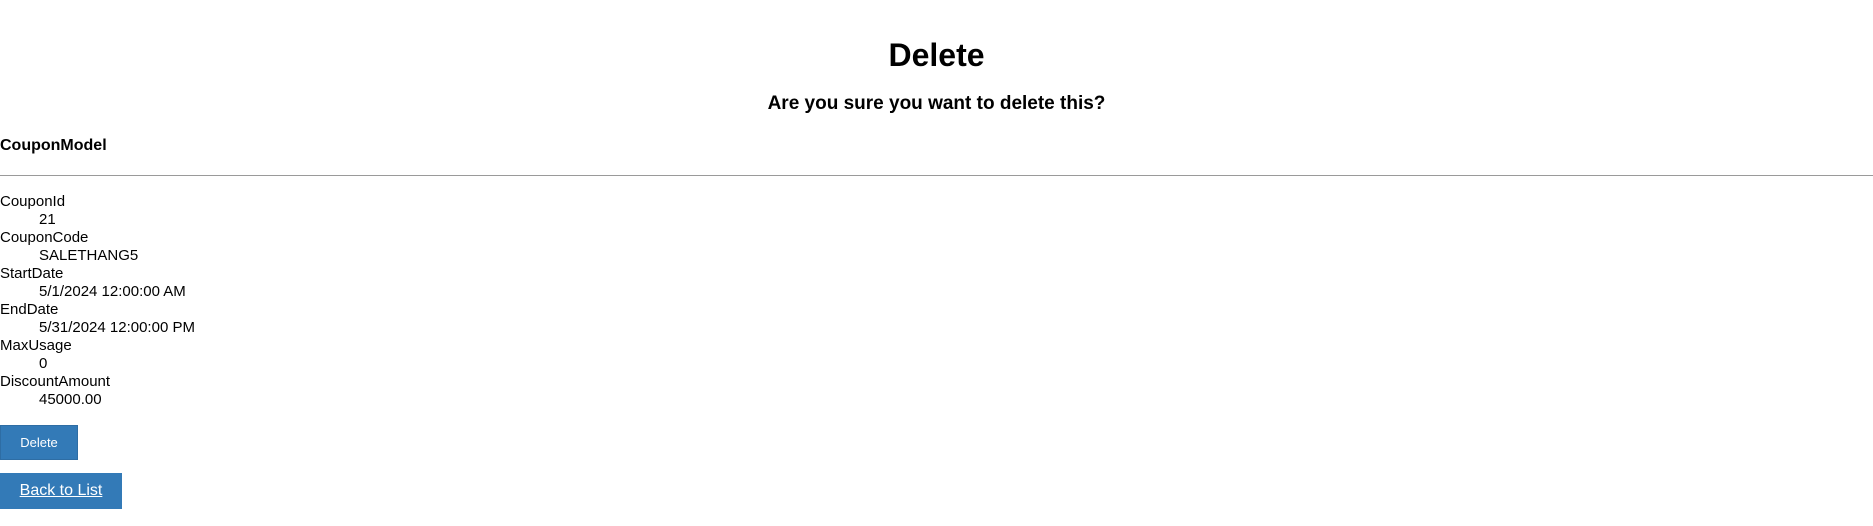 This screenshot has height=526, width=1873. I want to click on model-name: CouponModel, so click(53, 145).